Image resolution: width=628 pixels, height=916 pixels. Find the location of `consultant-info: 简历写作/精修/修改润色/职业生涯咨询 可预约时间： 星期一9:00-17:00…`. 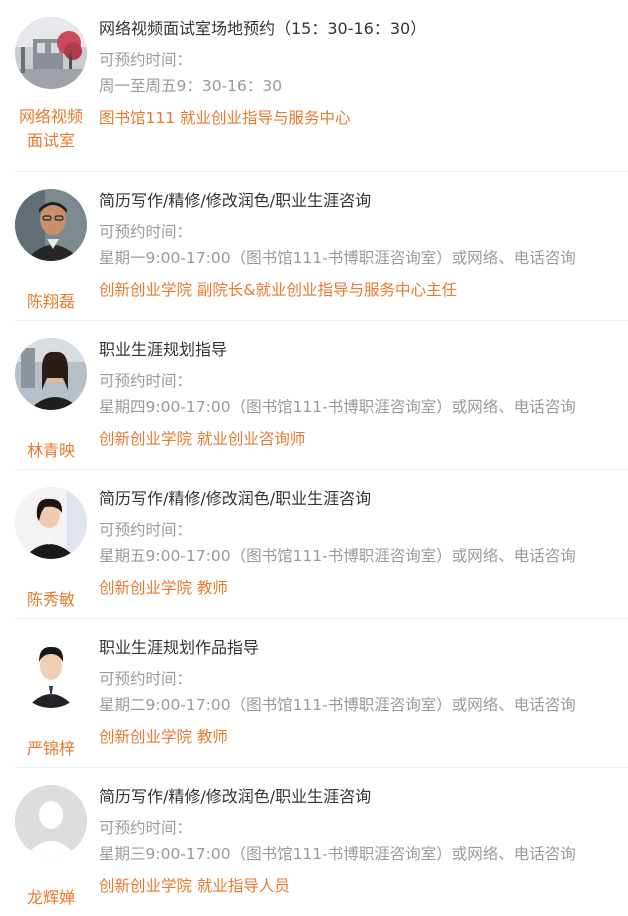

consultant-info: 简历写作/精修/修改润色/职业生涯咨询 可预约时间： 星期一9:00-17:00… is located at coordinates (363, 245).